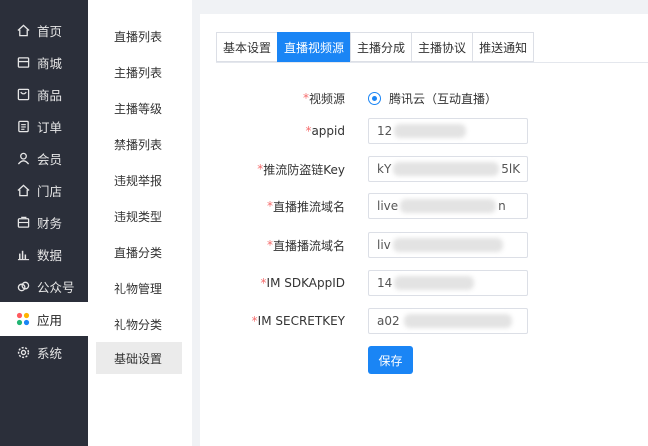  What do you see at coordinates (305, 206) in the screenshot?
I see `push-domain-label: * 直播推流域名` at bounding box center [305, 206].